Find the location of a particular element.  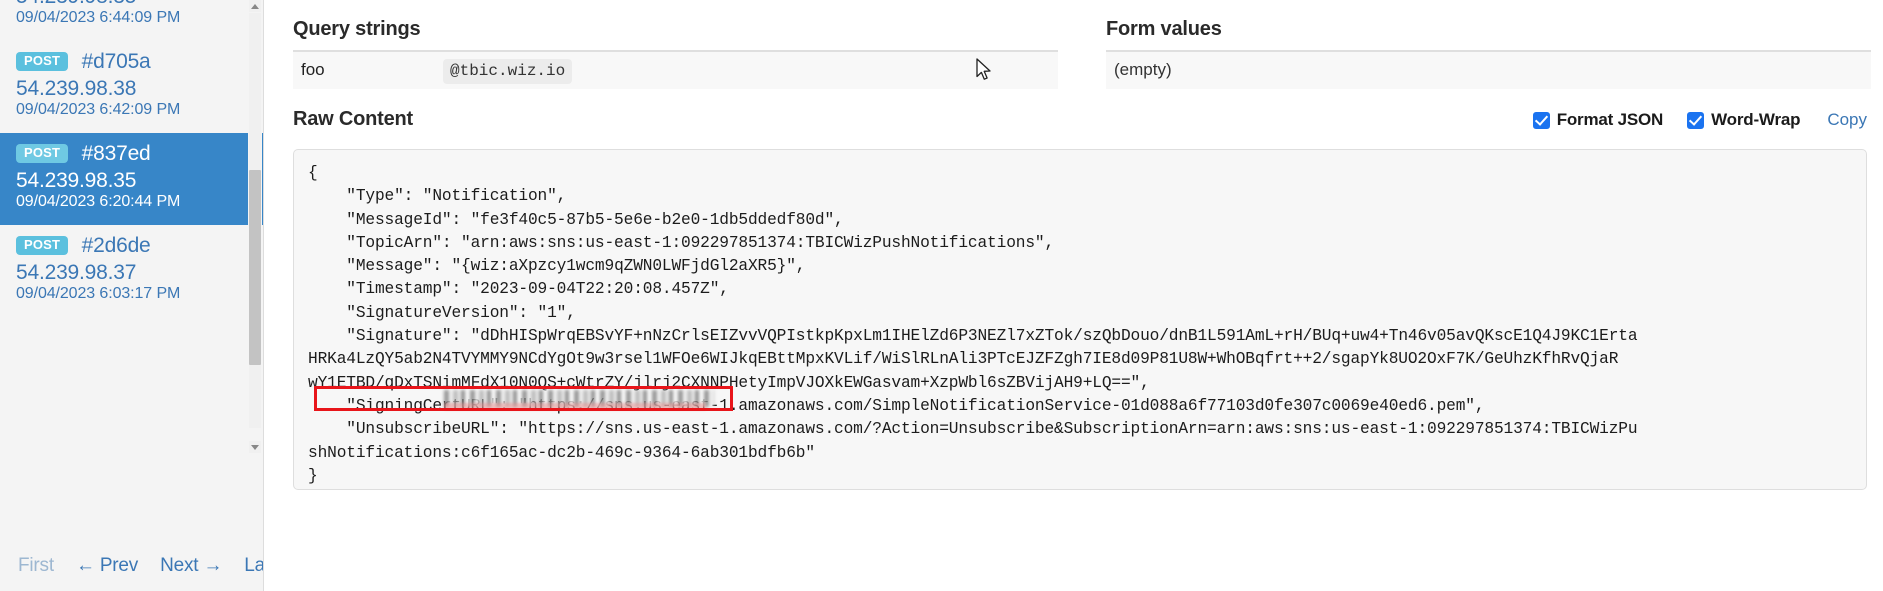

query-key: foo is located at coordinates (368, 70).